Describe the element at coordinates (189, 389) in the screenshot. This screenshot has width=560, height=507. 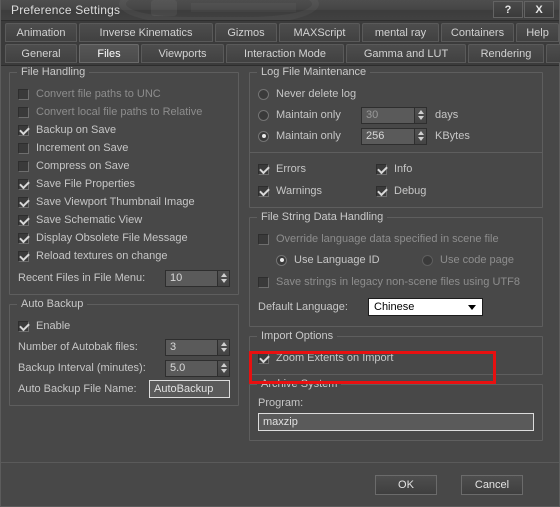
I see `auto-backup-filename-input: AutoBackup` at that location.